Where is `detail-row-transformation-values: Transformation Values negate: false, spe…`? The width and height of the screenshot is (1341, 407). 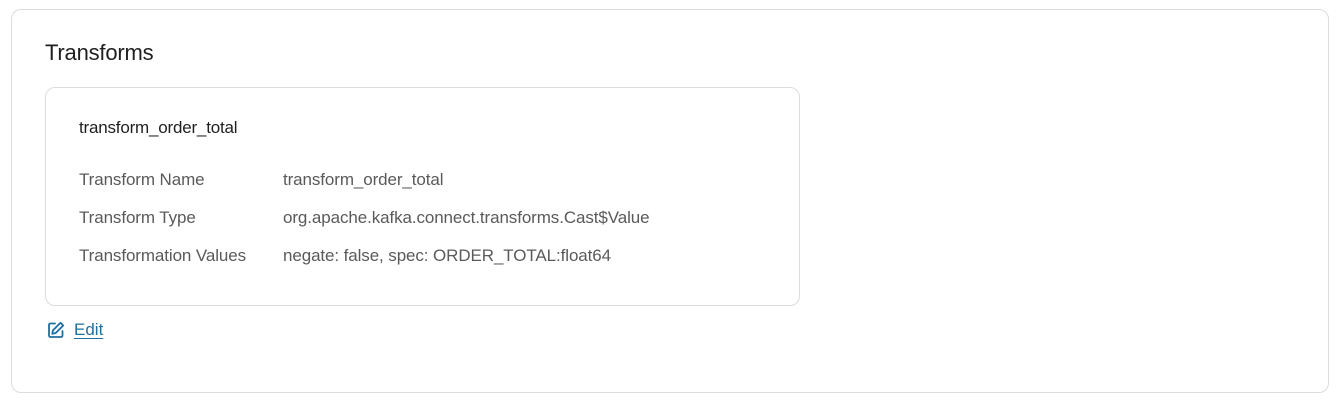 detail-row-transformation-values: Transformation Values negate: false, spe… is located at coordinates (345, 256).